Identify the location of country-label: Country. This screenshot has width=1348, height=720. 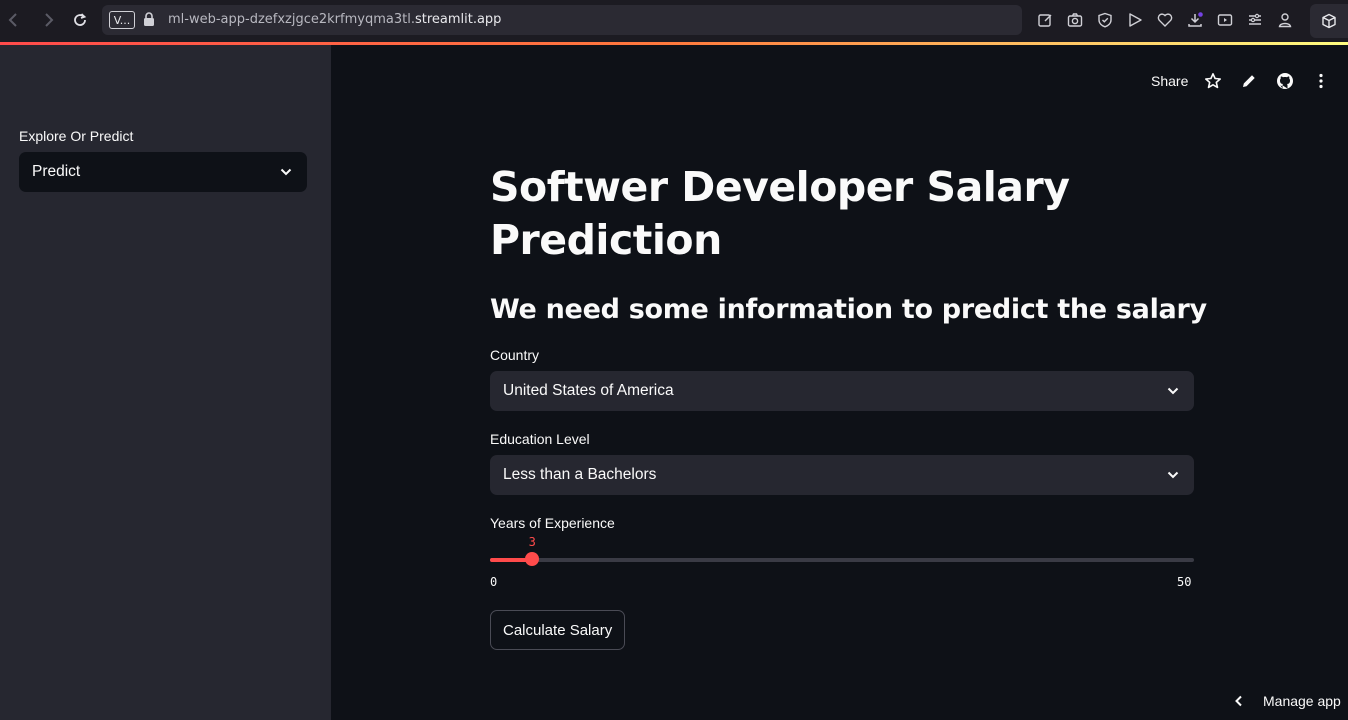
(515, 355).